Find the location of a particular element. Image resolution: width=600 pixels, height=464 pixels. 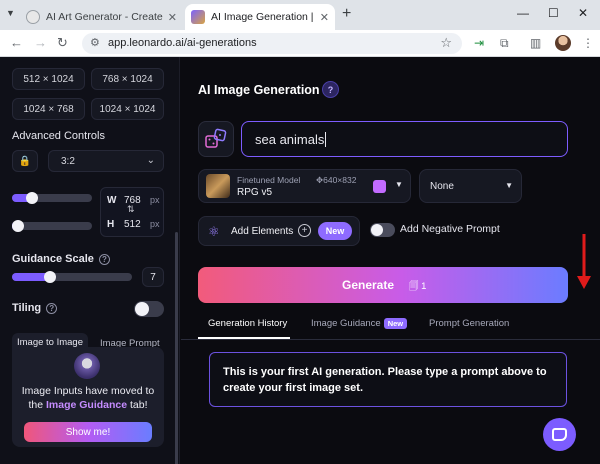

reload-icon: ↻ is located at coordinates (62, 43).